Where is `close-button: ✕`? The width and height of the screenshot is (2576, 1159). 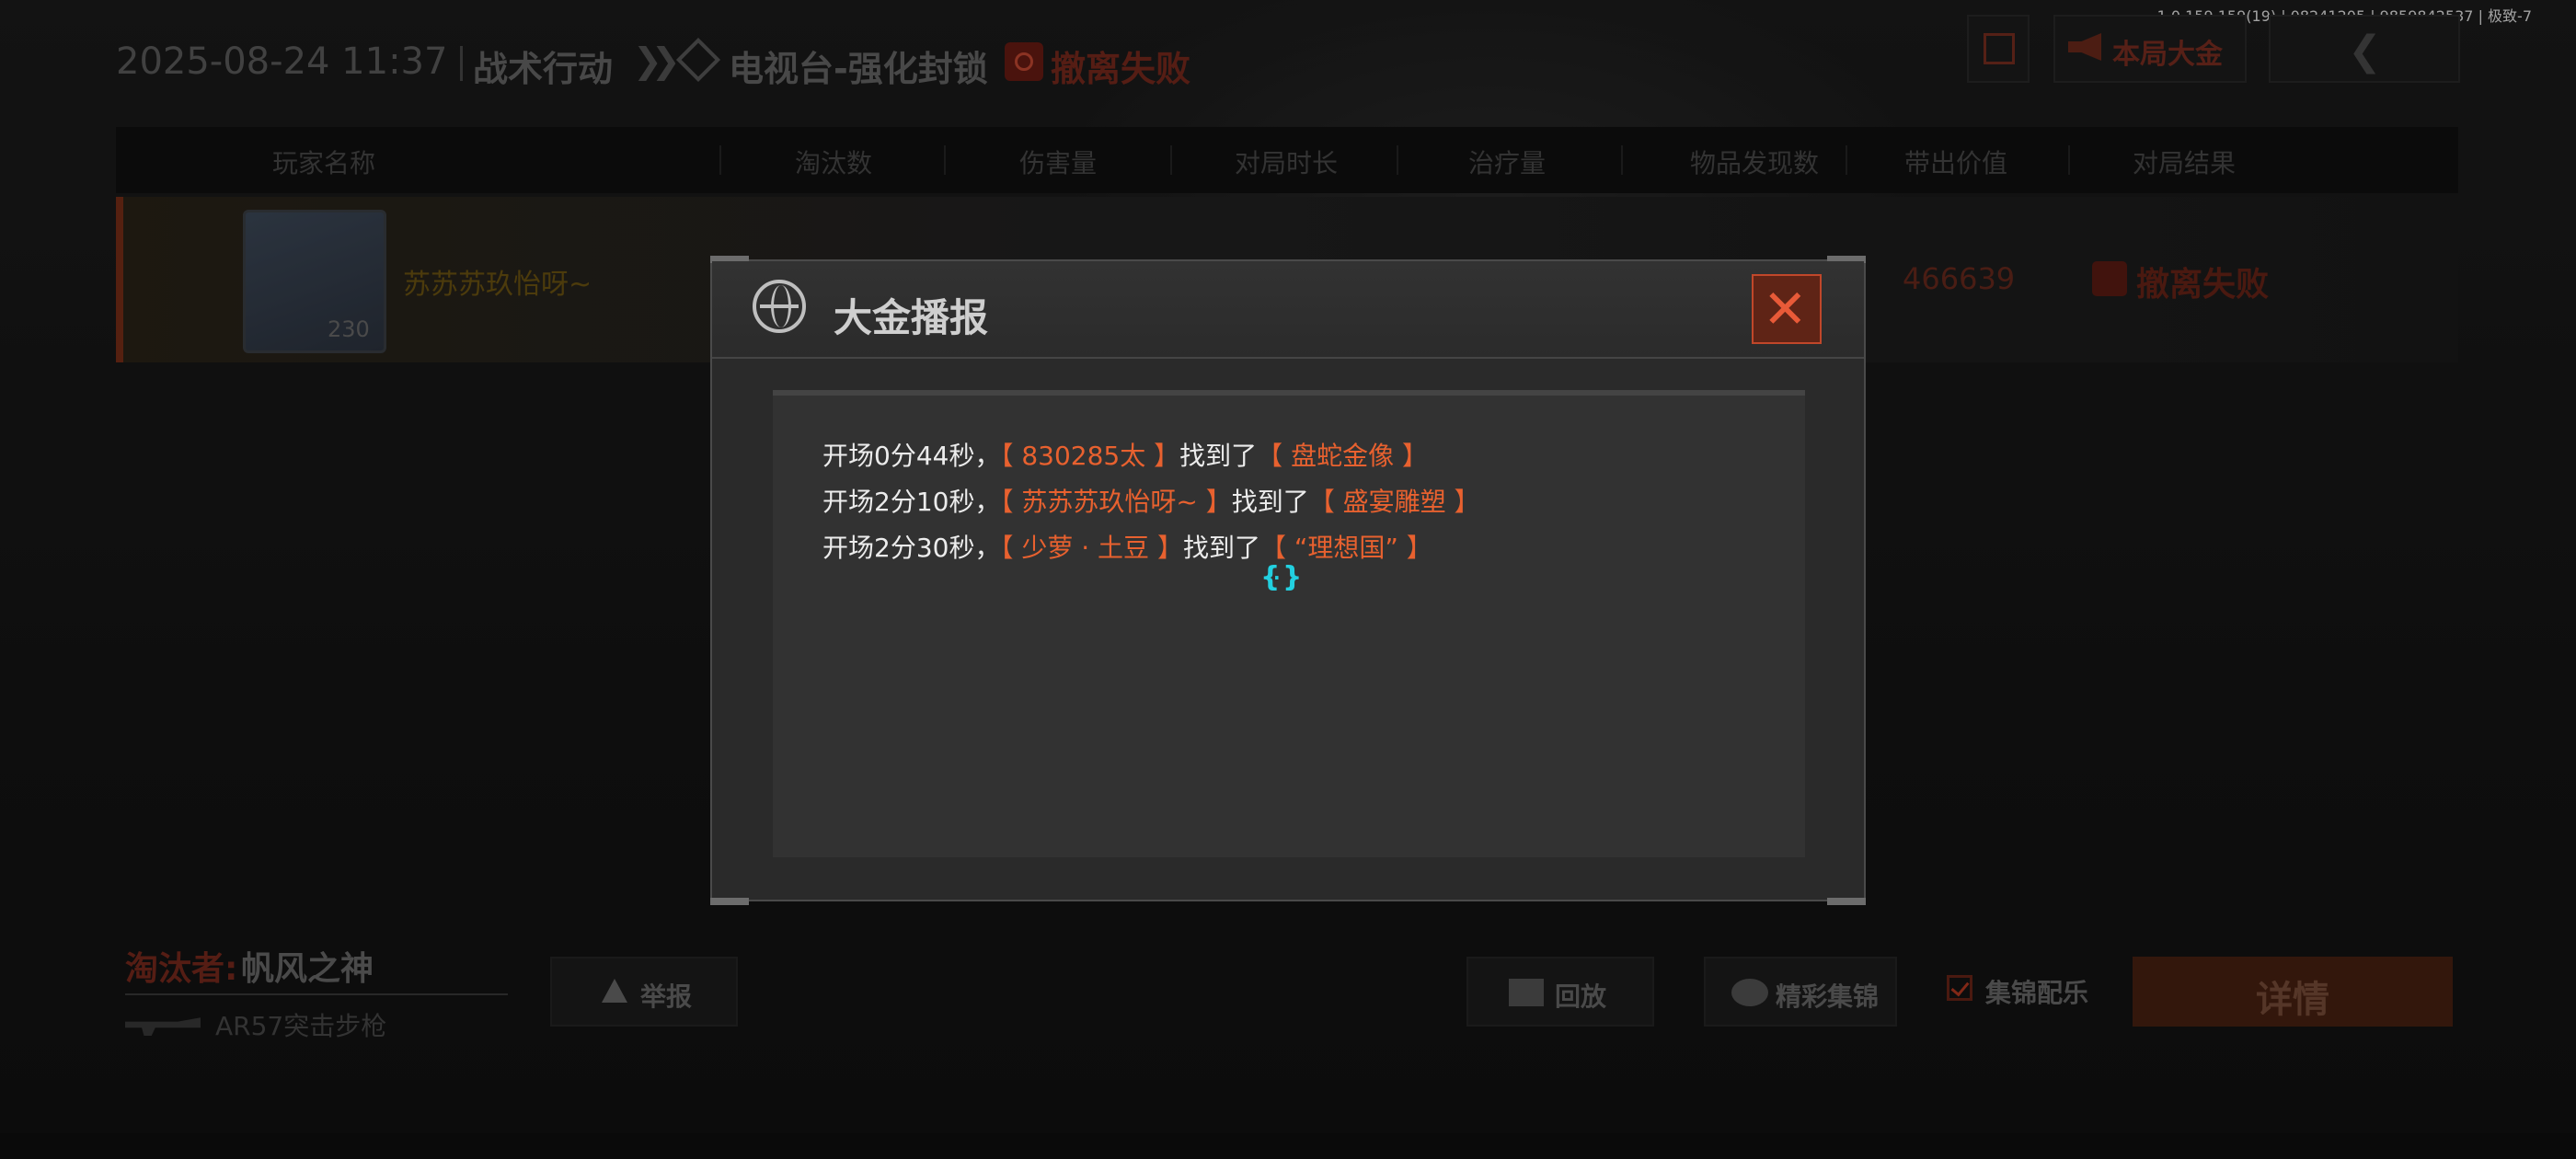
close-button: ✕ is located at coordinates (1787, 309).